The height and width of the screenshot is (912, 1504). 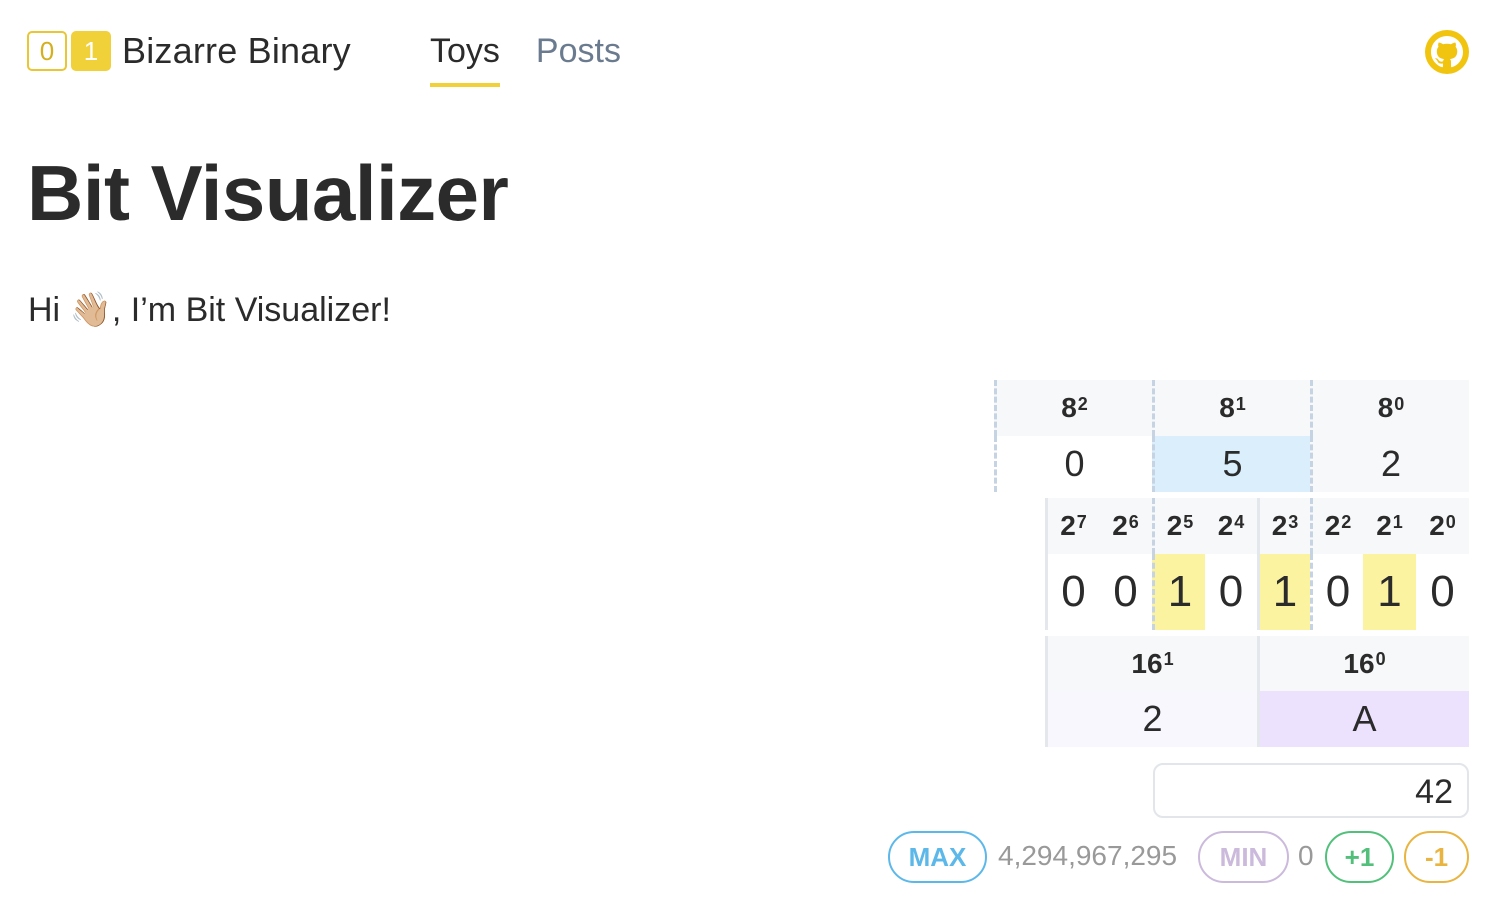 What do you see at coordinates (937, 857) in the screenshot?
I see `max-button: MAX` at bounding box center [937, 857].